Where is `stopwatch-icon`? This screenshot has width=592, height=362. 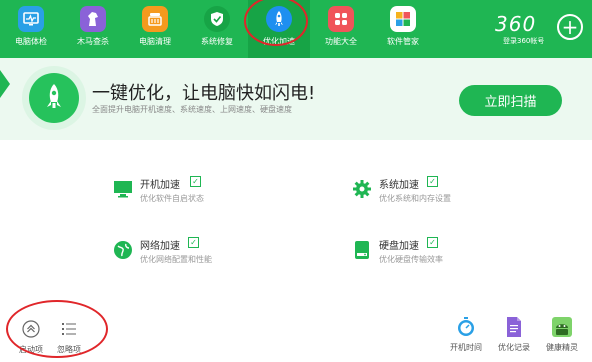
stopwatch-icon is located at coordinates (466, 327).